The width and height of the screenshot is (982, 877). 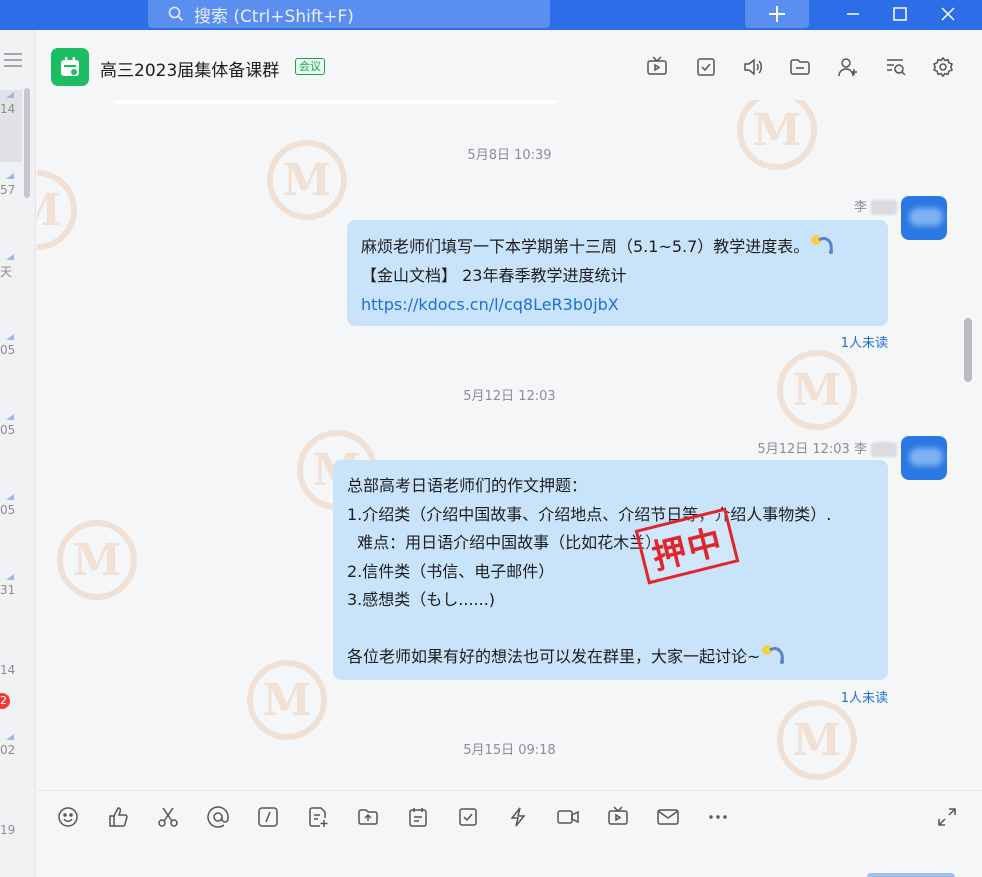 I want to click on message-line: 难点：用日语介绍中国故事（比如花木兰）, so click(x=504, y=542).